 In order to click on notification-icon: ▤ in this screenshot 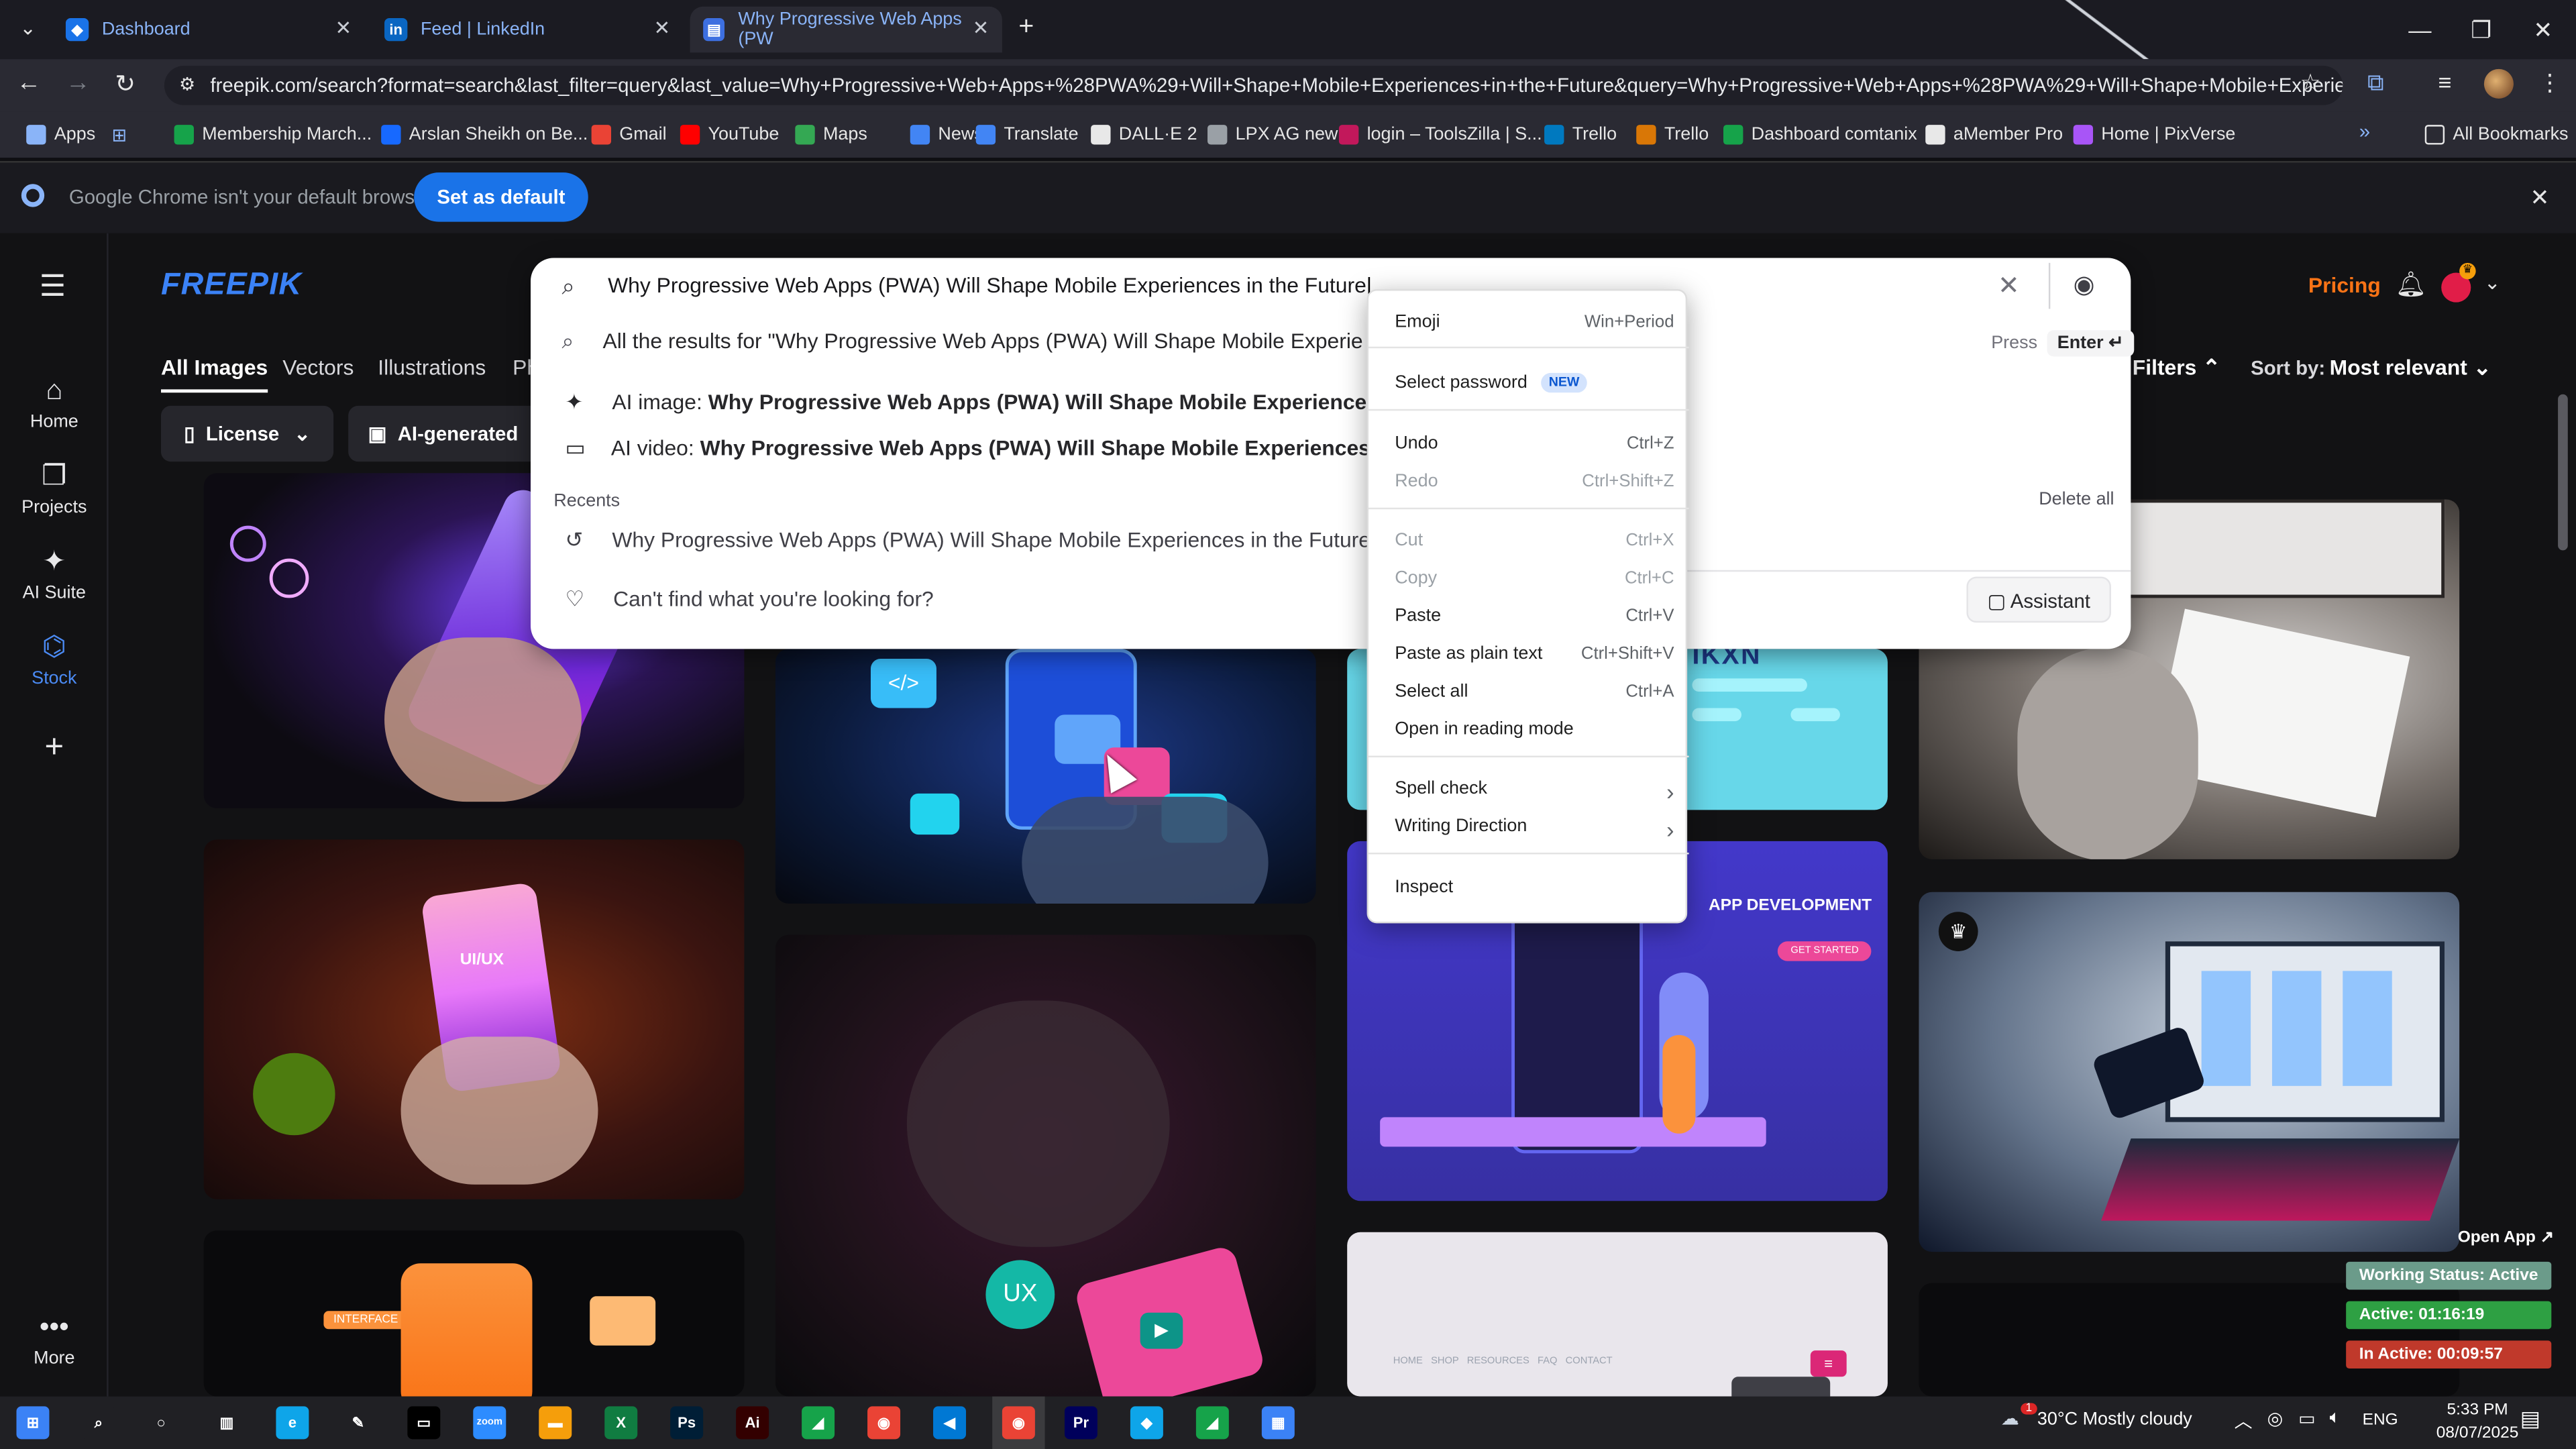, I will do `click(2530, 1419)`.